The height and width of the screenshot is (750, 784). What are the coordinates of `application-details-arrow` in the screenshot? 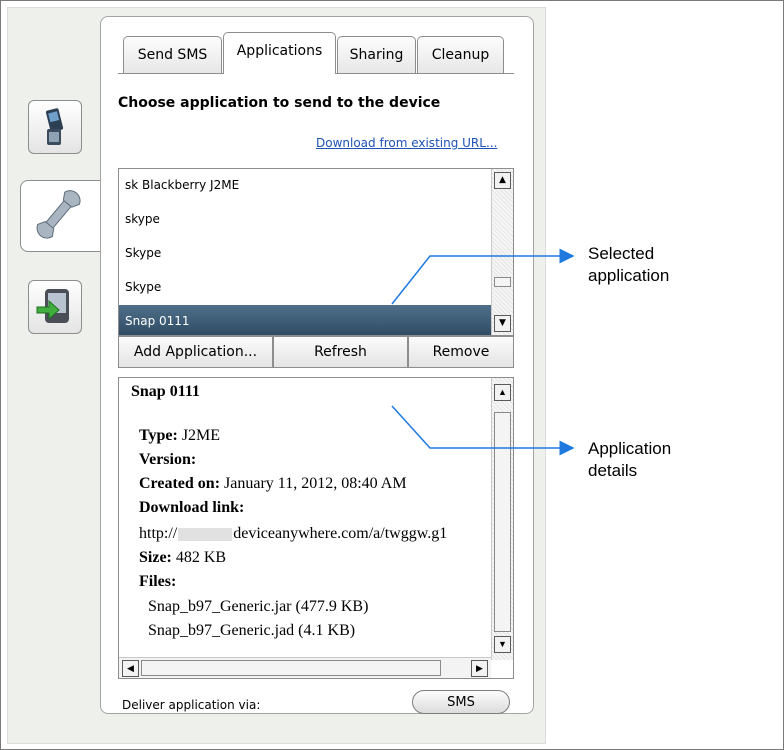 It's located at (483, 430).